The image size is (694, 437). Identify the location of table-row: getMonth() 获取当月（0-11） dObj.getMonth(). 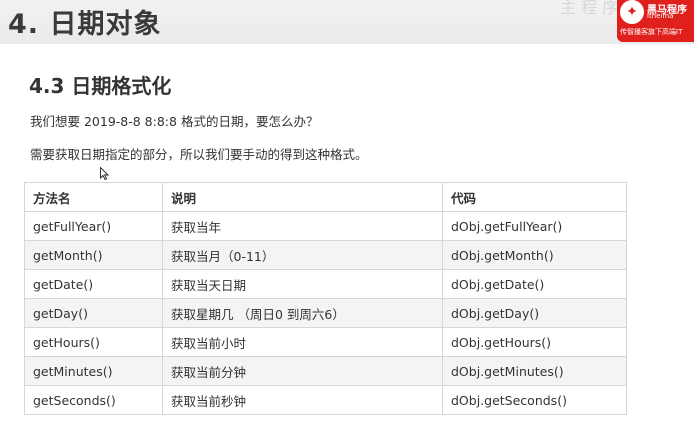
(325, 255).